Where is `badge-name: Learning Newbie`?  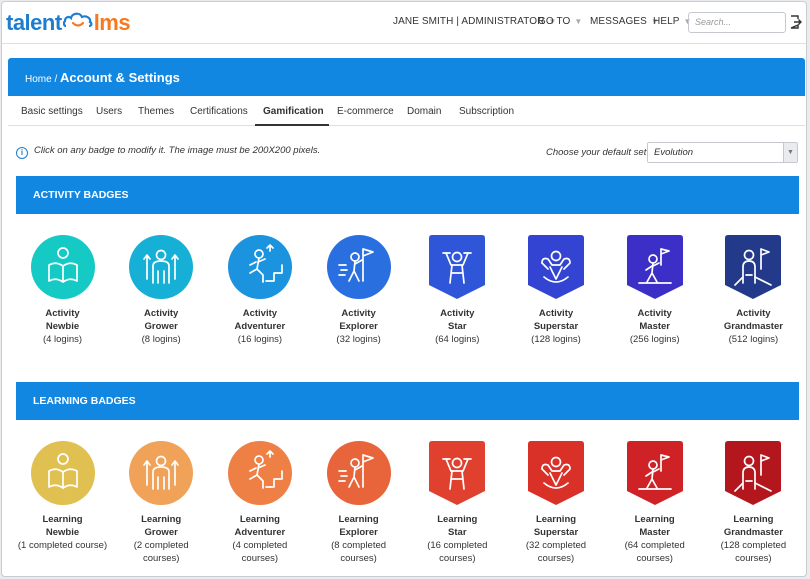
badge-name: Learning Newbie is located at coordinates (62, 526).